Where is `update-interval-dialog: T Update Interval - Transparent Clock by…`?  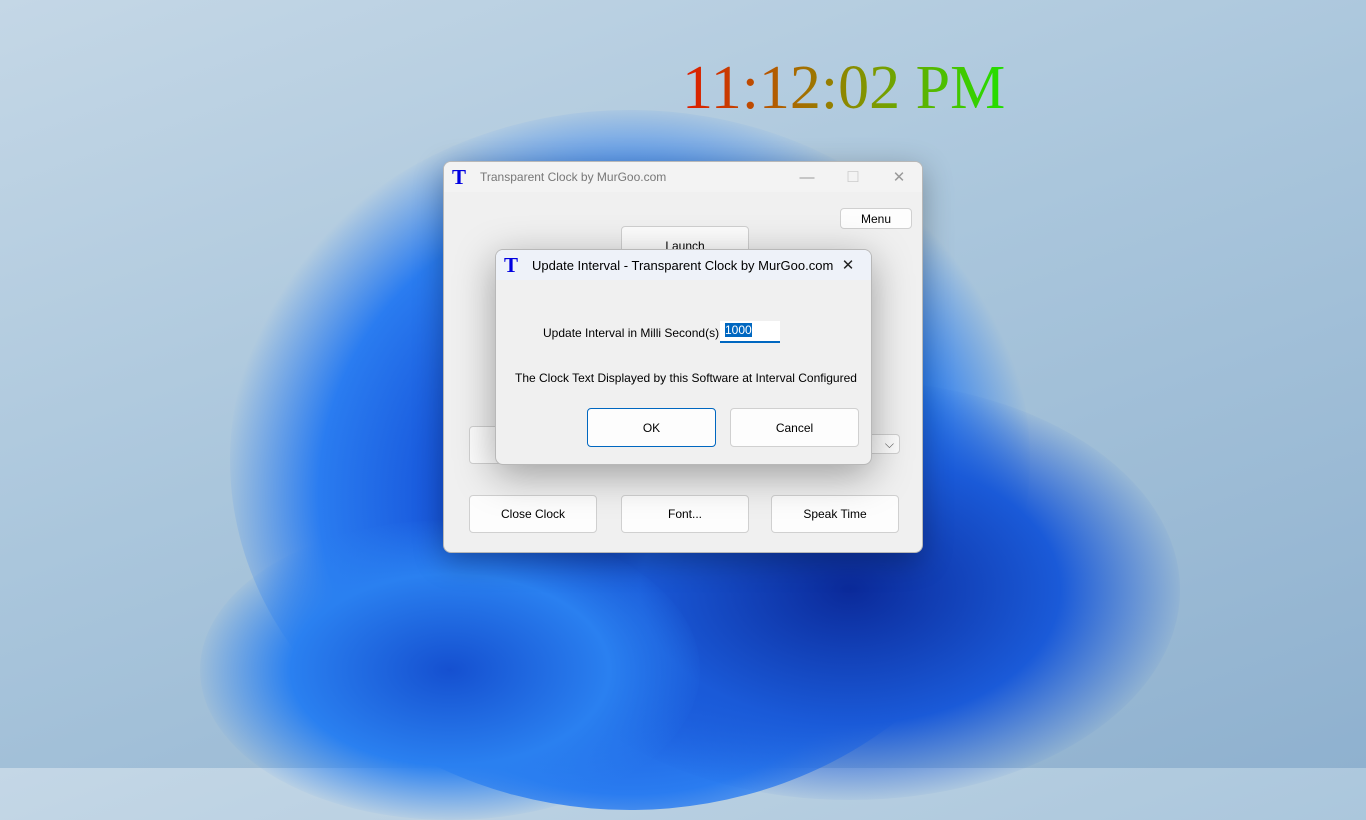 update-interval-dialog: T Update Interval - Transparent Clock by… is located at coordinates (683, 357).